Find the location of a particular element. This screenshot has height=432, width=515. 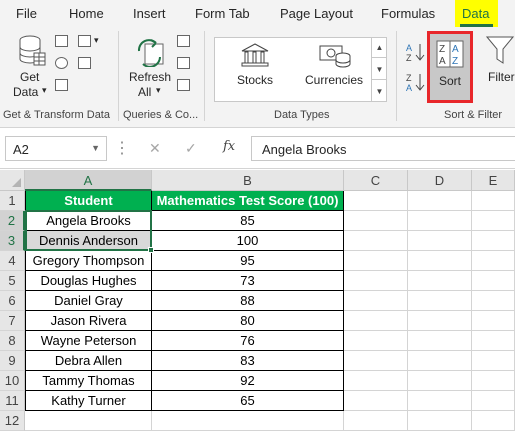

table-header-cell: Student is located at coordinates (88, 201).